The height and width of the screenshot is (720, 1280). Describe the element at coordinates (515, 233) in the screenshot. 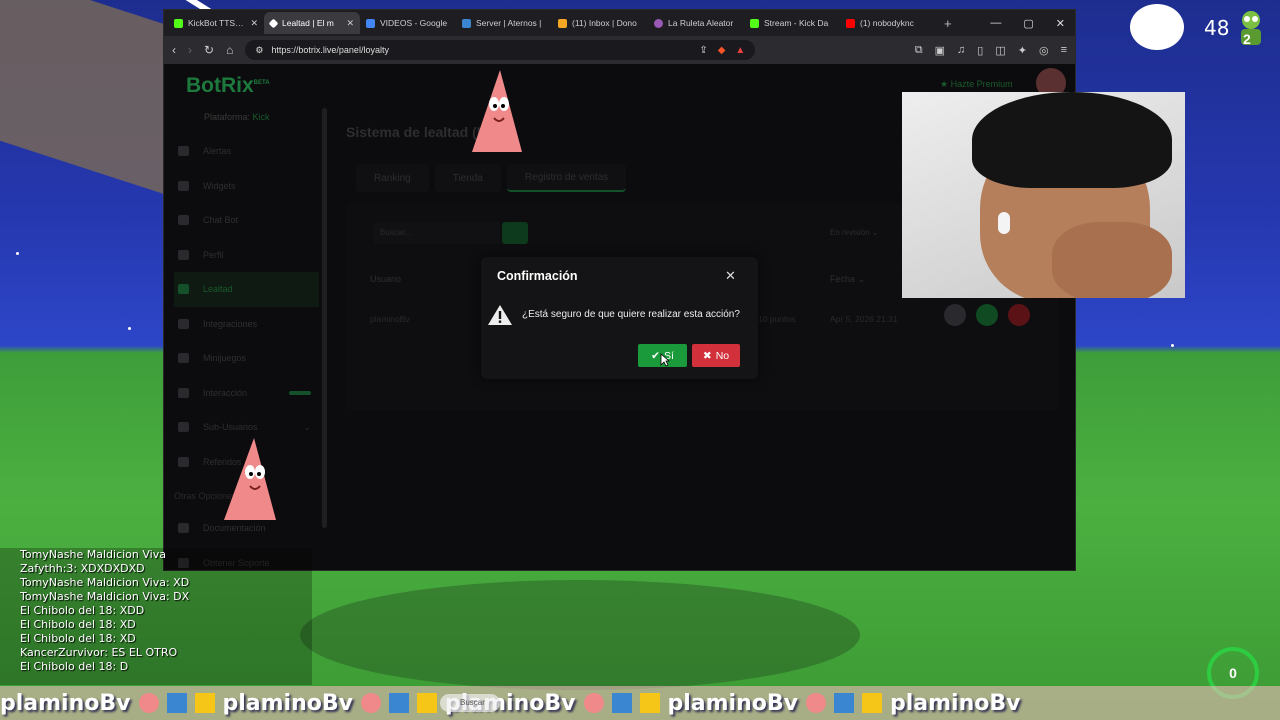

I see `search-button` at that location.